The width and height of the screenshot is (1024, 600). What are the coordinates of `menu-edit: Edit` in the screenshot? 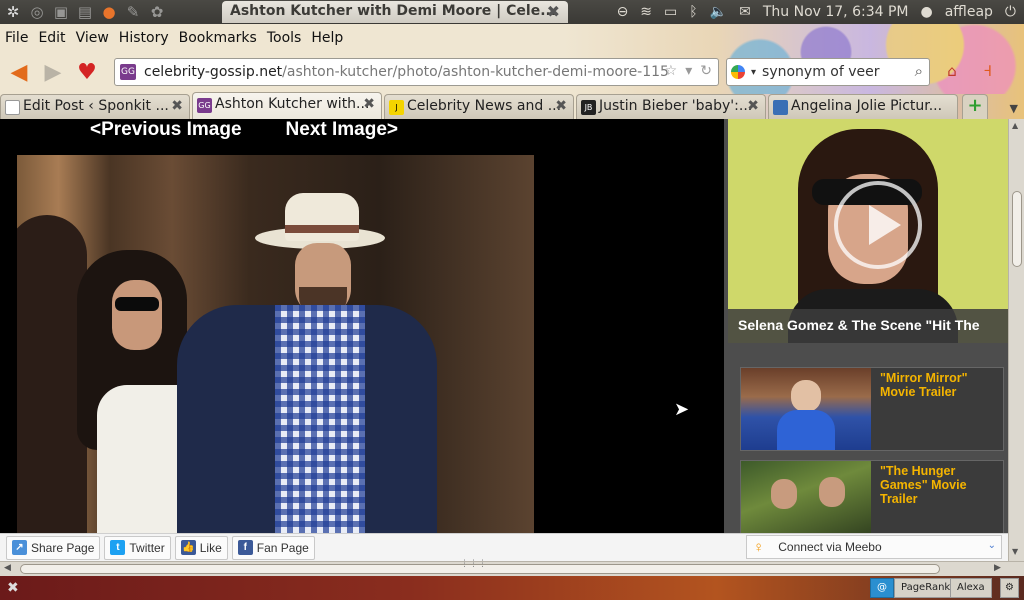 It's located at (51, 38).